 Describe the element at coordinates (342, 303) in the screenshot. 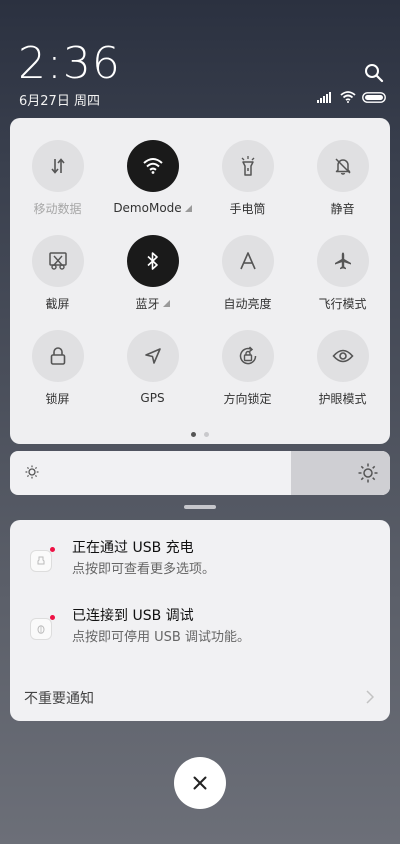

I see `toggle-label: 飞行模式` at that location.